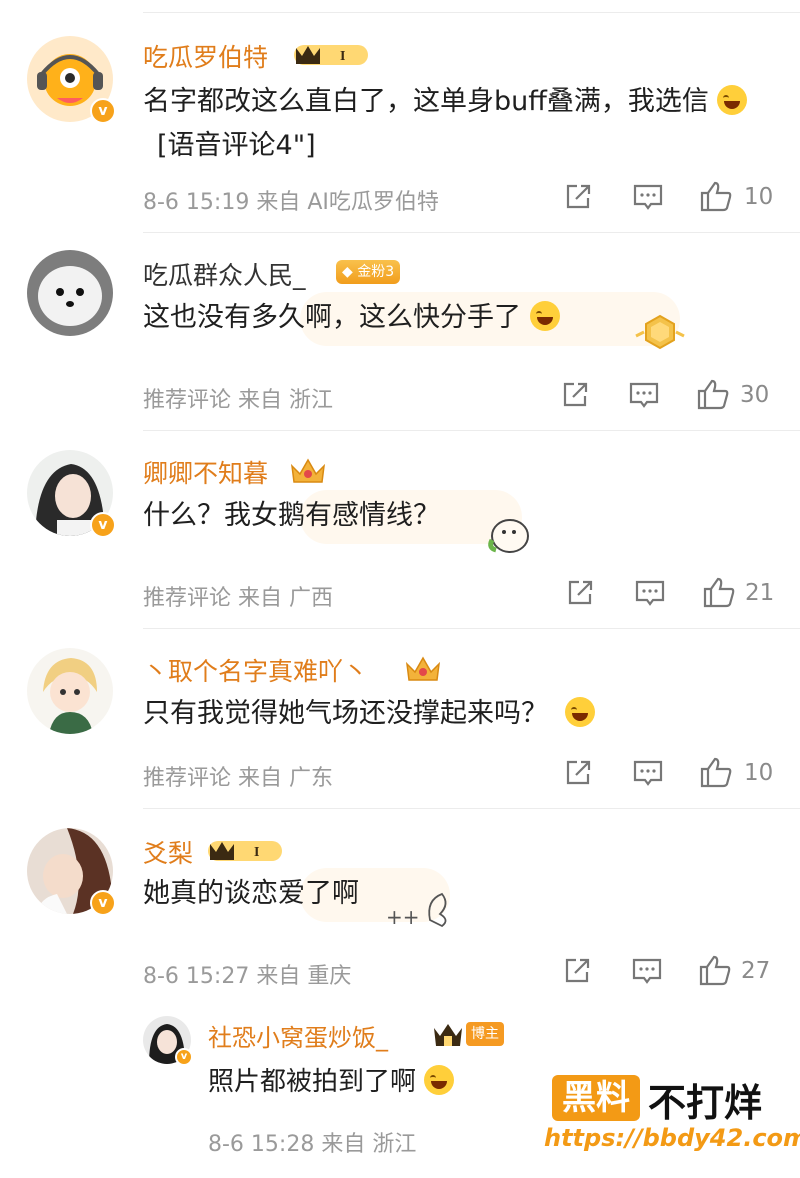  Describe the element at coordinates (236, 145) in the screenshot. I see `voice-comment-label: [语音评论4"]` at that location.